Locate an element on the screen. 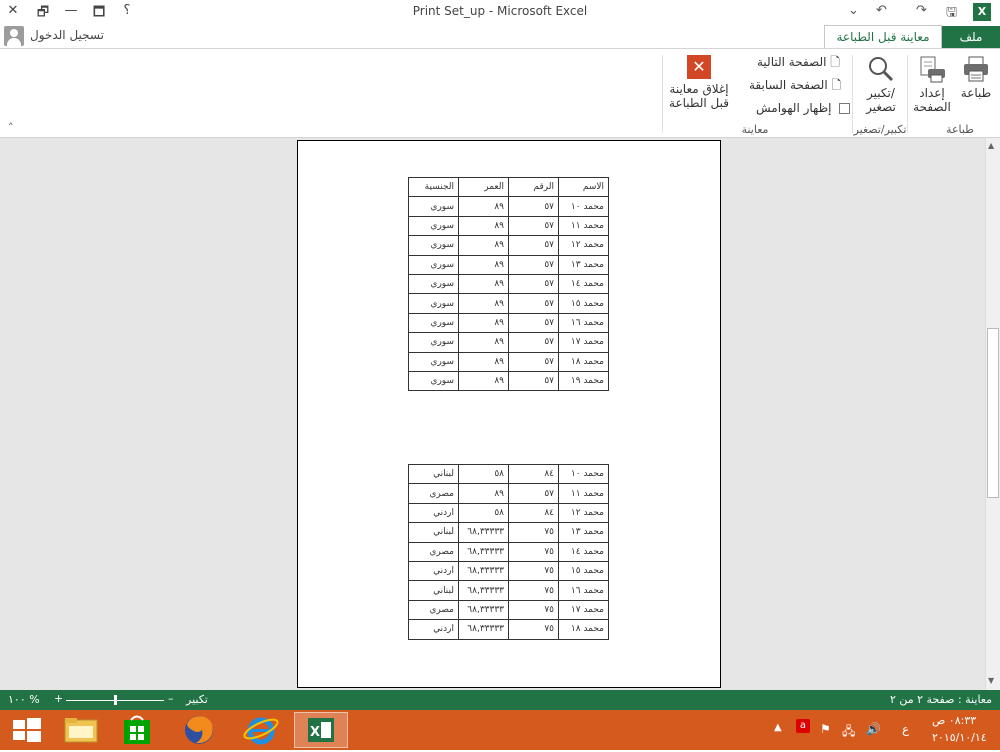 Image resolution: width=1000 pixels, height=752 pixels. previous-page-button: الصفحة السابقة 🗋 is located at coordinates (795, 85).